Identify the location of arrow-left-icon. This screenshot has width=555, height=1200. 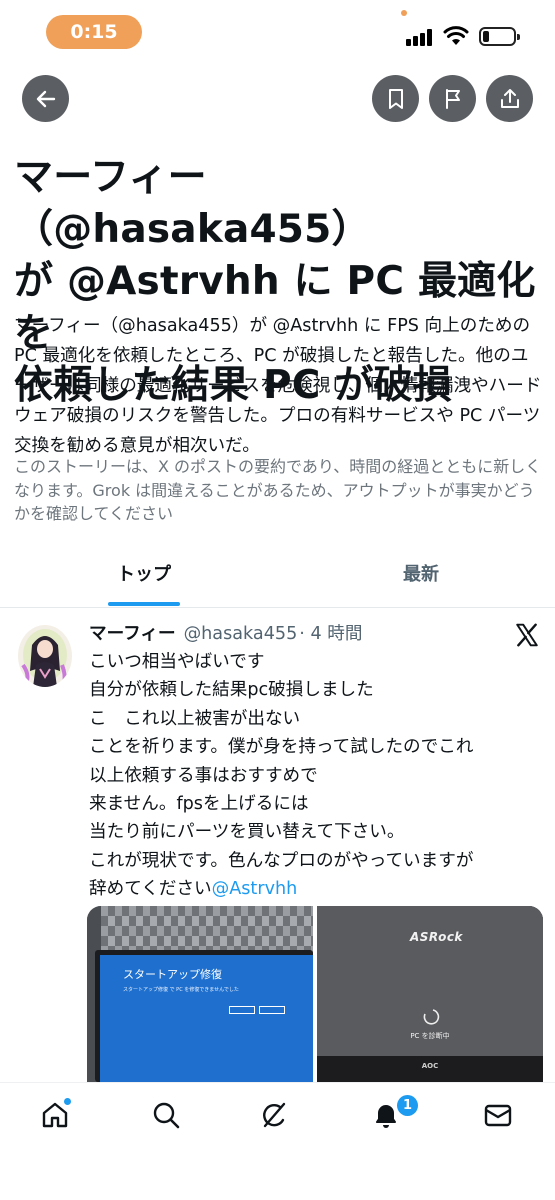
(45, 98).